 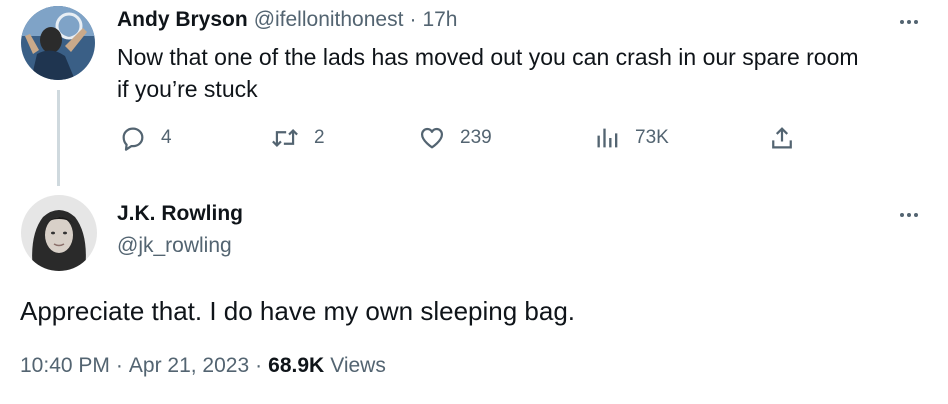 I want to click on avatar-jk-rowling, so click(x=59, y=233).